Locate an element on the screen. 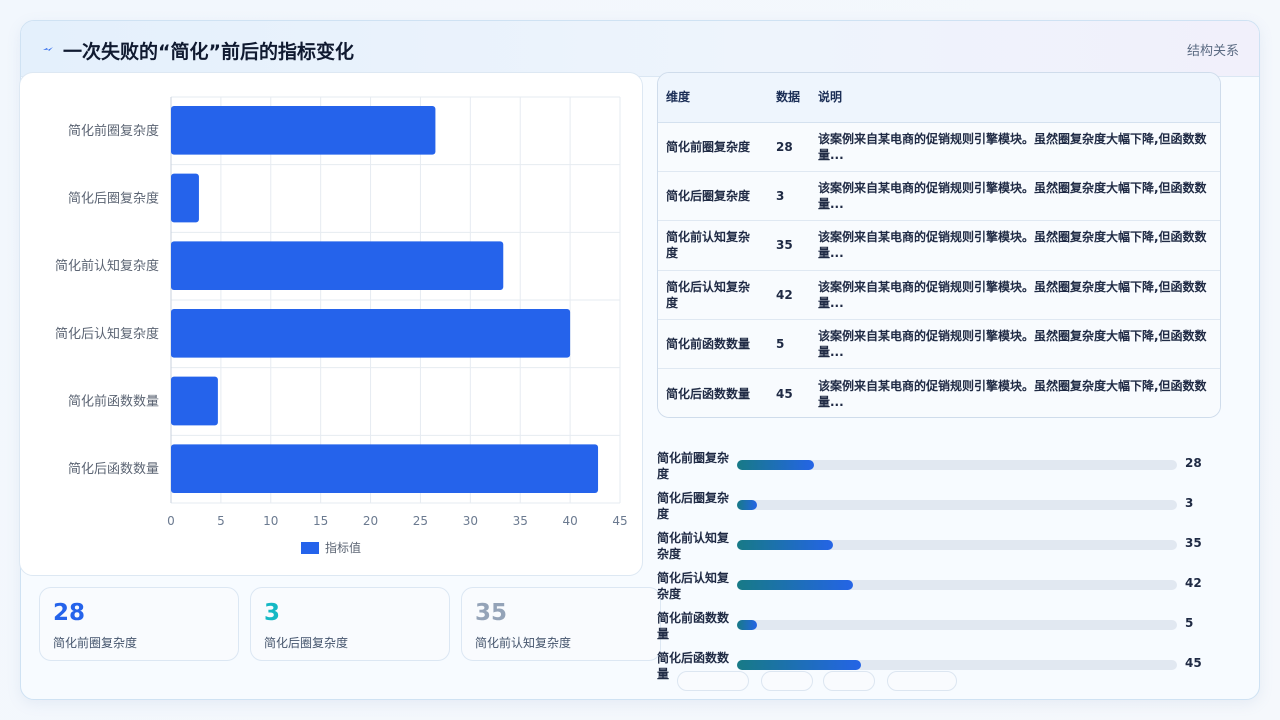 The width and height of the screenshot is (1280, 720). header-bar: 一次失败的“简化”前后的指标变化 结构关系 is located at coordinates (640, 49).